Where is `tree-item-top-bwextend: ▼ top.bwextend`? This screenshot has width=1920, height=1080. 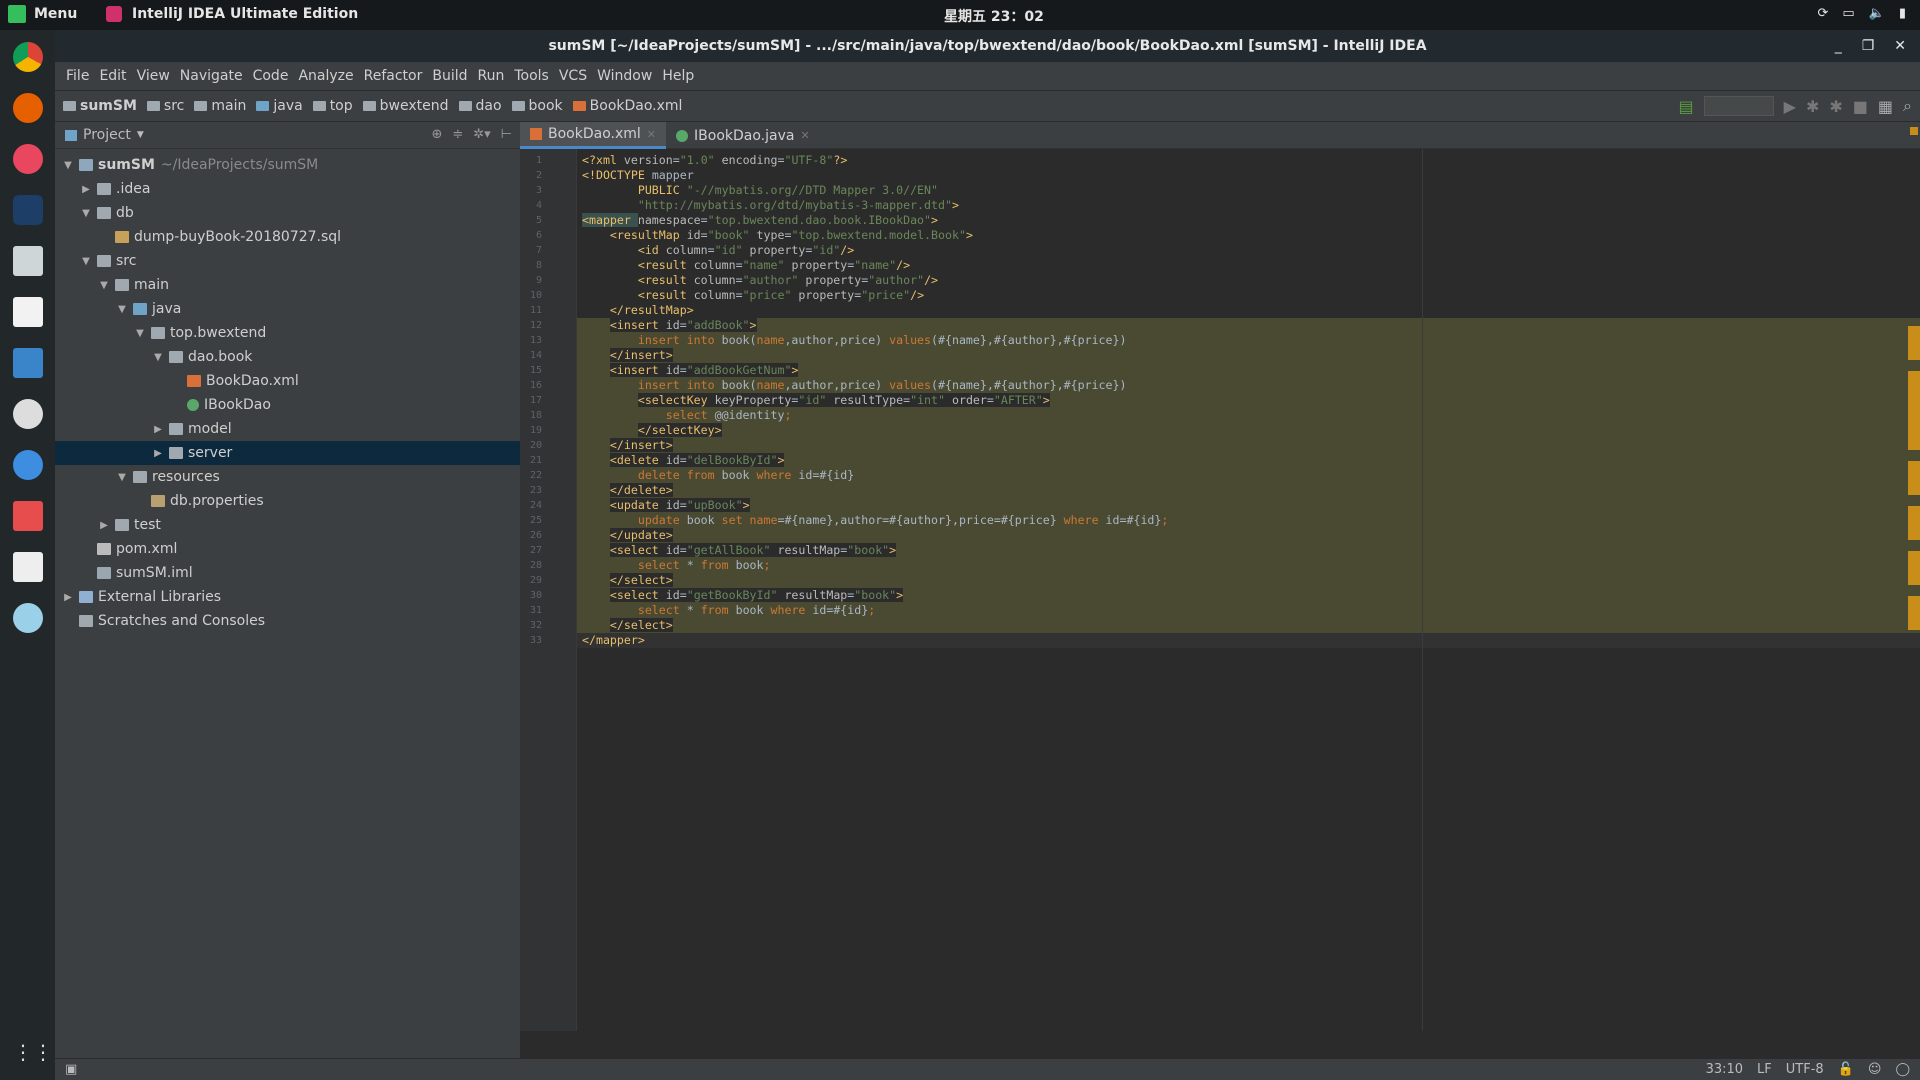 tree-item-top-bwextend: ▼ top.bwextend is located at coordinates (287, 333).